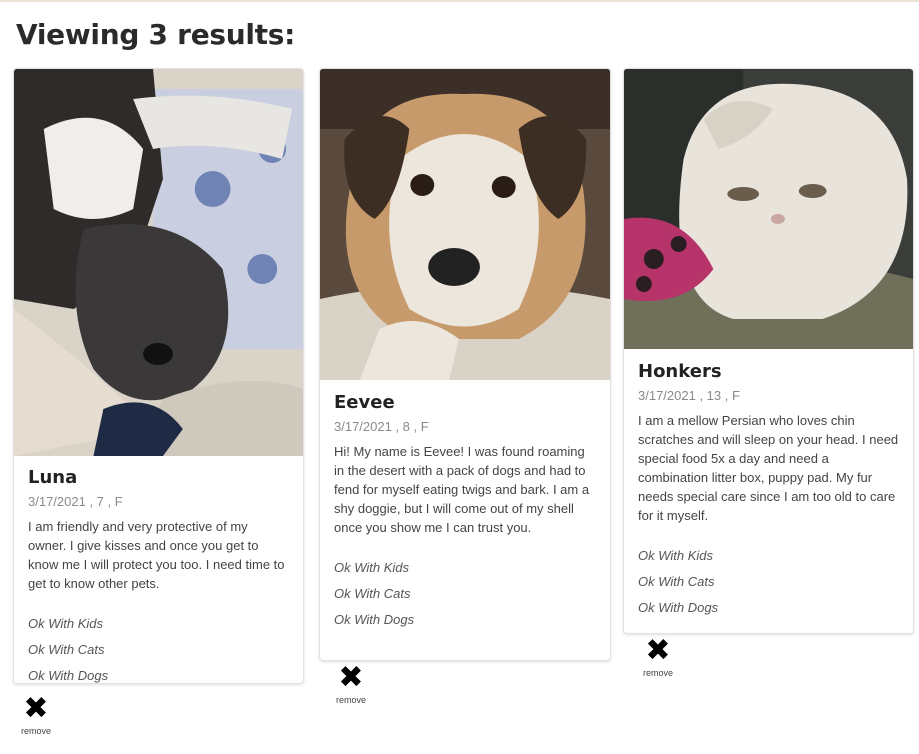 The width and height of the screenshot is (919, 754). What do you see at coordinates (381, 426) in the screenshot?
I see `pet-meta: 3/17/2021 , 8 , F` at bounding box center [381, 426].